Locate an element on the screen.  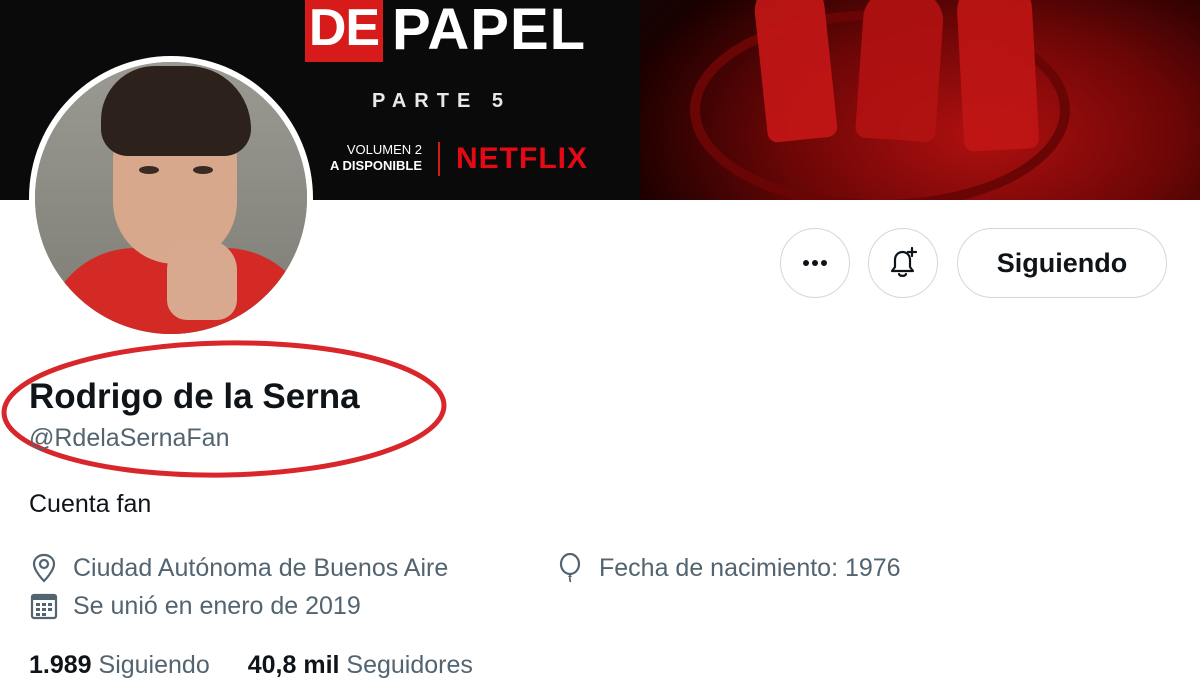
profile-location: Ciudad Autónoma de Buenos Aire is located at coordinates (238, 568).